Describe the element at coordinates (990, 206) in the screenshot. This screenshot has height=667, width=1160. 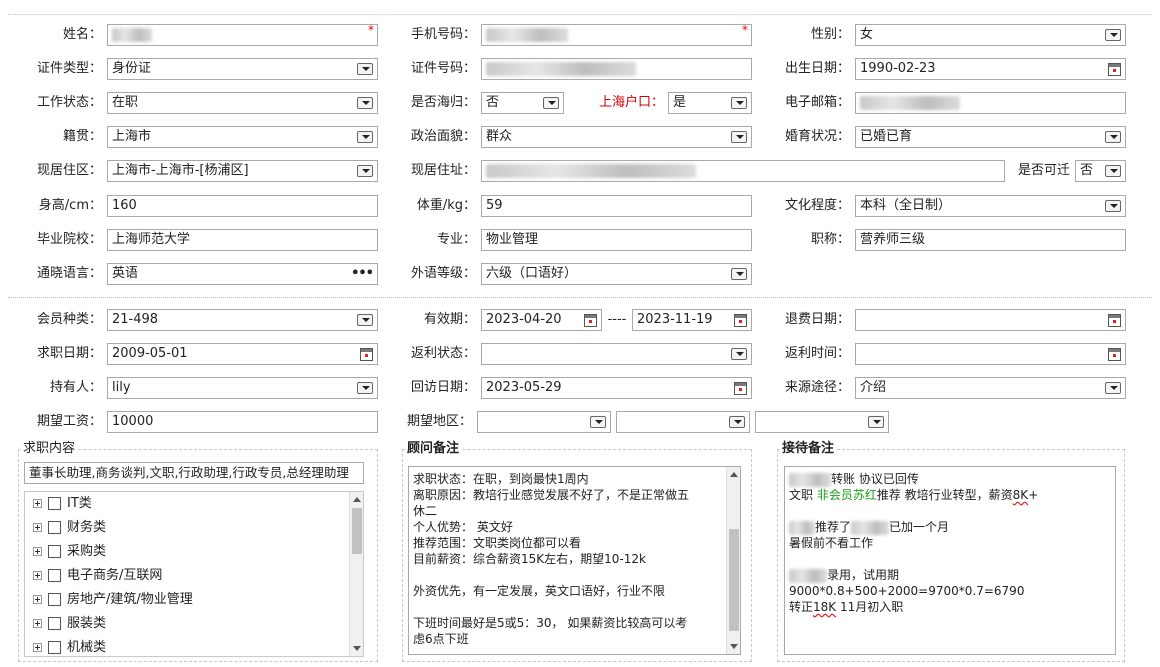
I see `education-select: 本科（全日制）` at that location.